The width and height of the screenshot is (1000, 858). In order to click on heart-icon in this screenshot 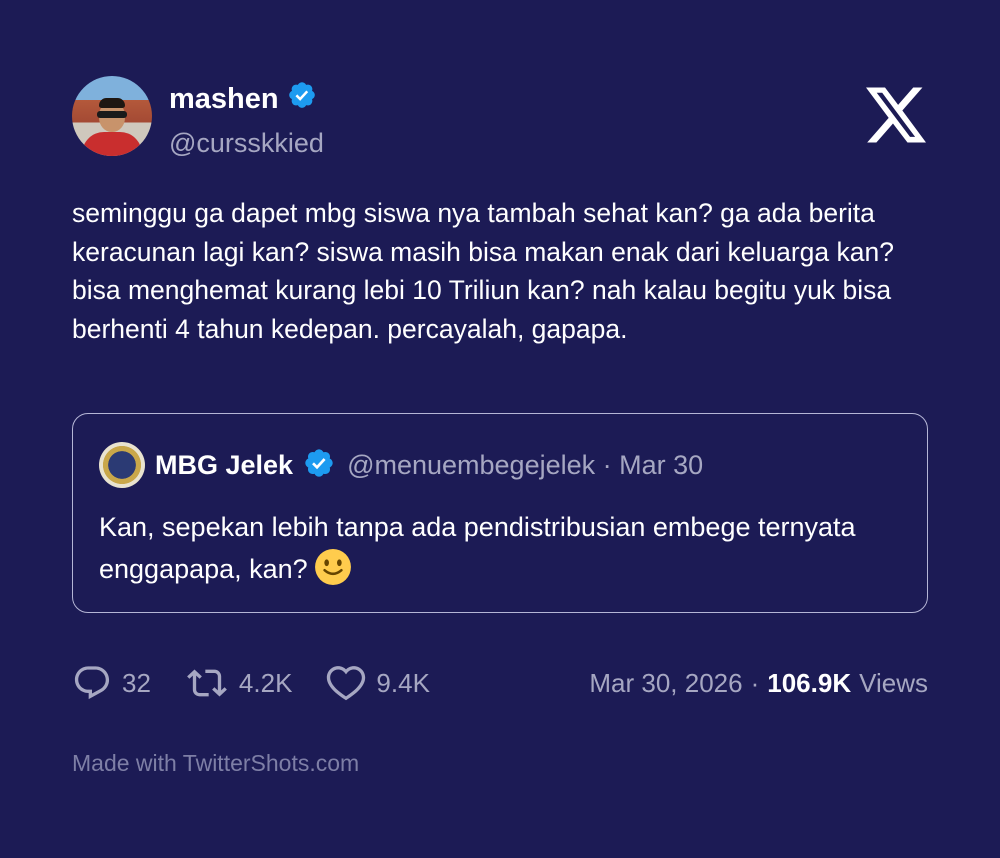, I will do `click(346, 683)`.